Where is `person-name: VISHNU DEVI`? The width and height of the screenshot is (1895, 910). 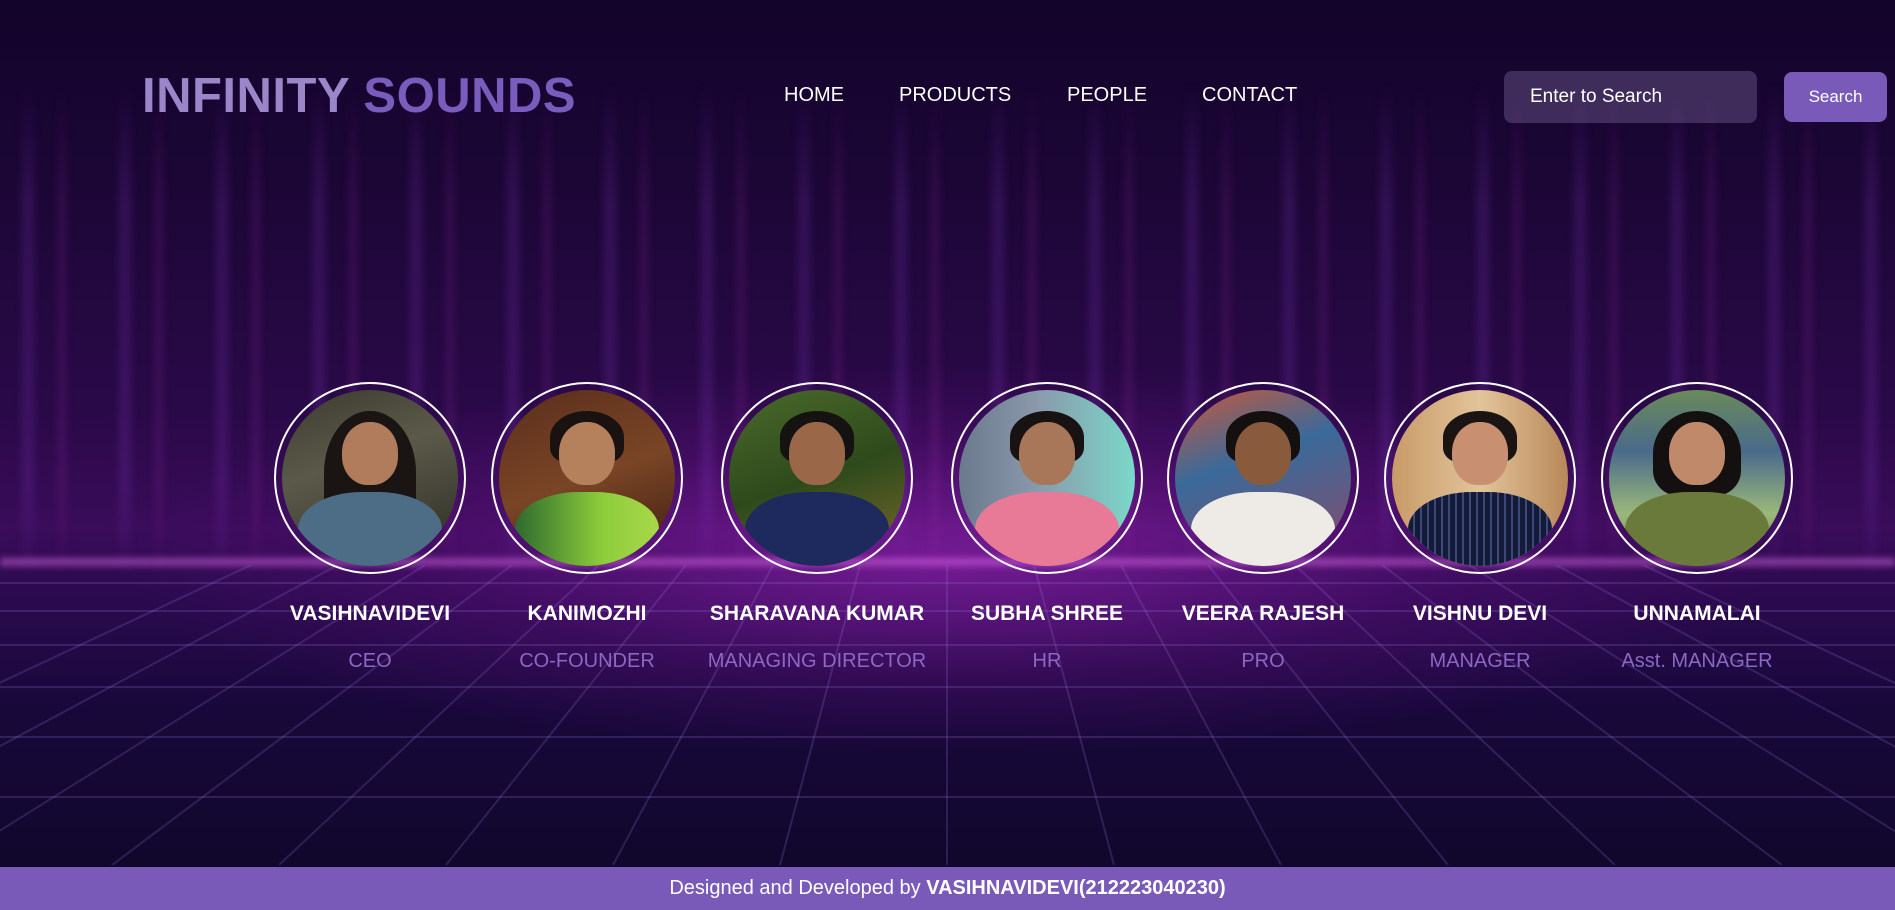
person-name: VISHNU DEVI is located at coordinates (1480, 613).